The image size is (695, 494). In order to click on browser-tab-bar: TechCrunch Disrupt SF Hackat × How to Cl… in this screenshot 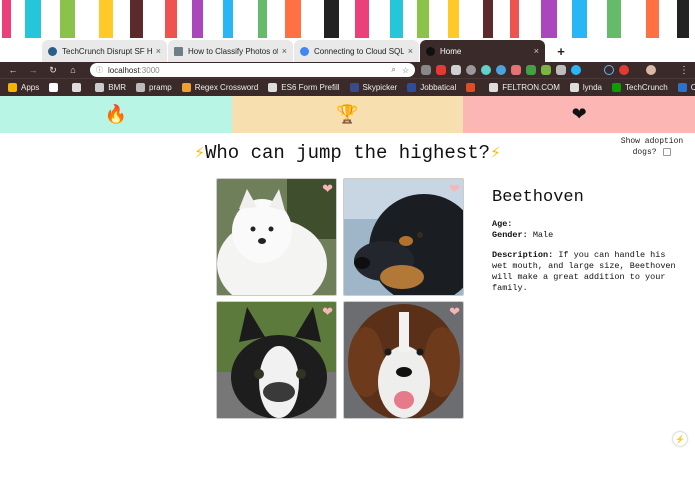, I will do `click(347, 50)`.